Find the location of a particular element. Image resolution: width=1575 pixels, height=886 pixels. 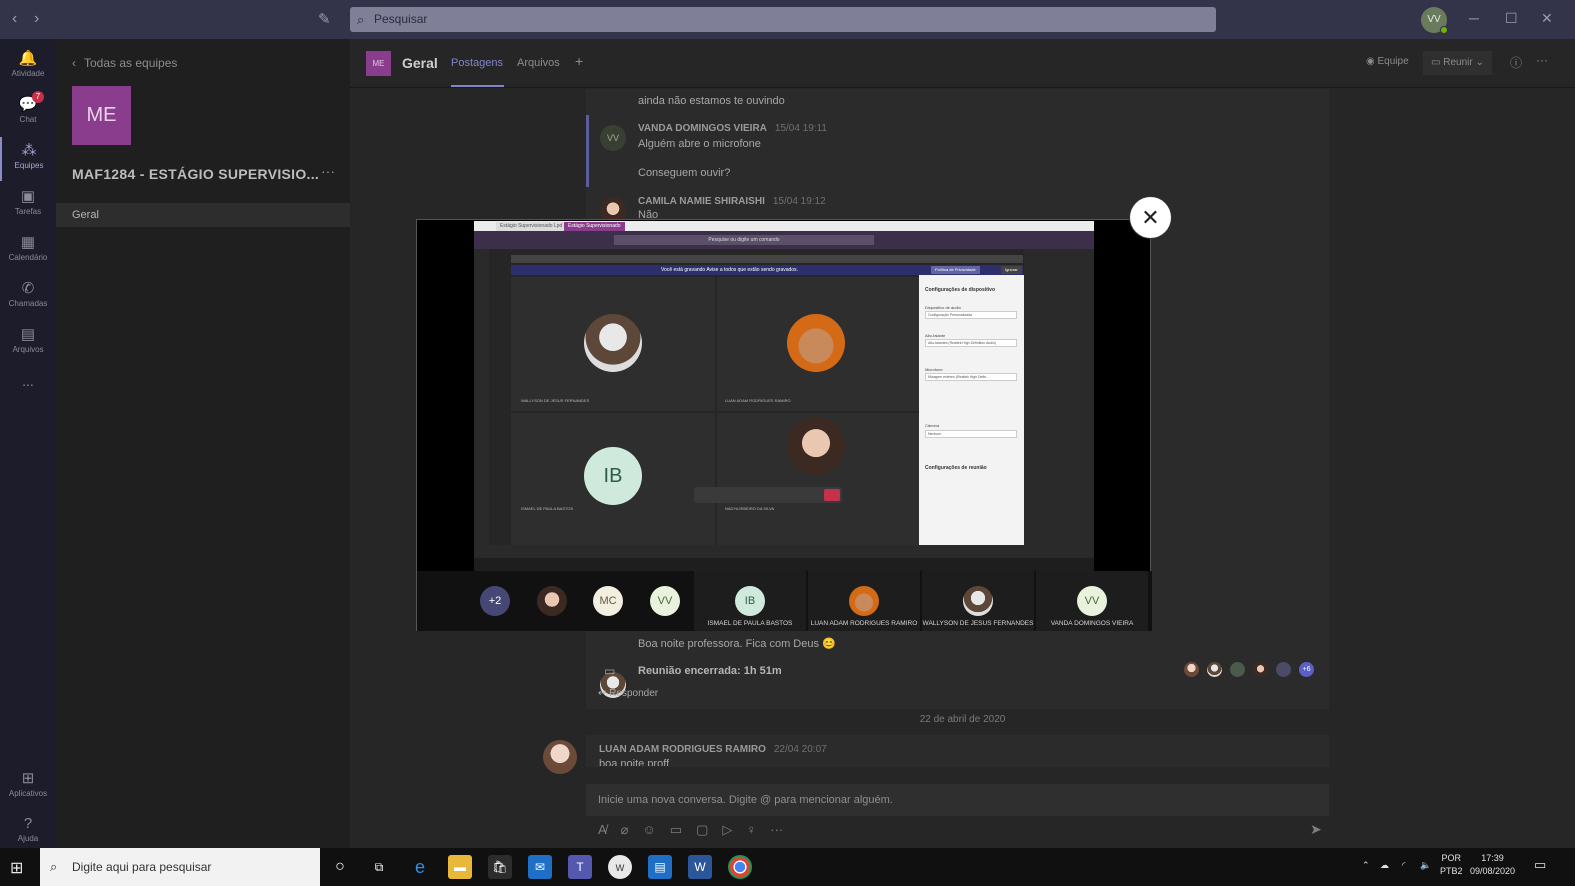

rail-label: Aplicativos is located at coordinates (28, 793).